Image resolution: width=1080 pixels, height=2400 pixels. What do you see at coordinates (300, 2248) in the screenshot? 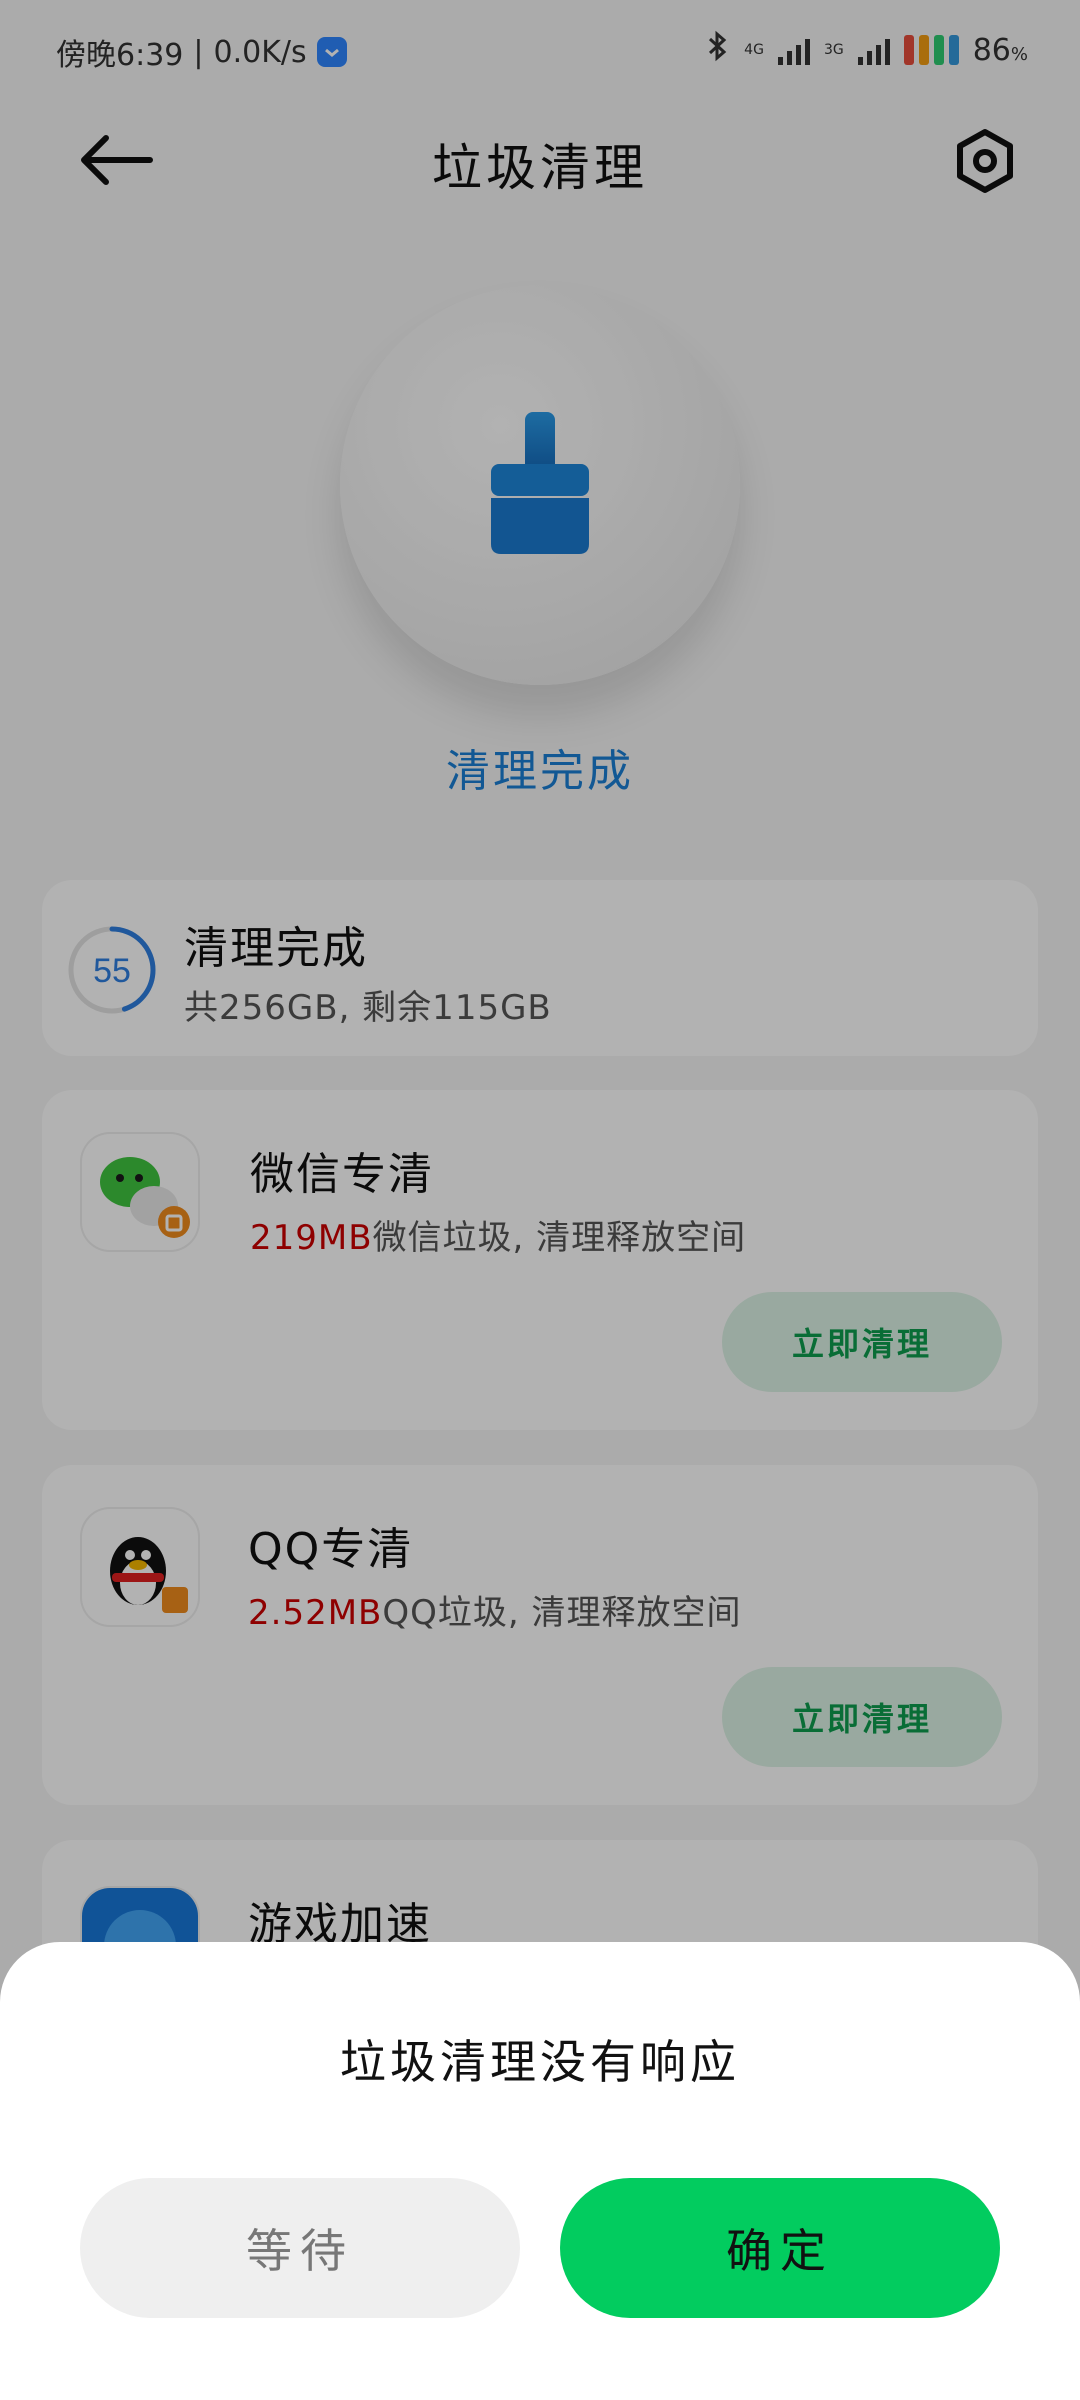
I see `wait-button: 等待` at bounding box center [300, 2248].